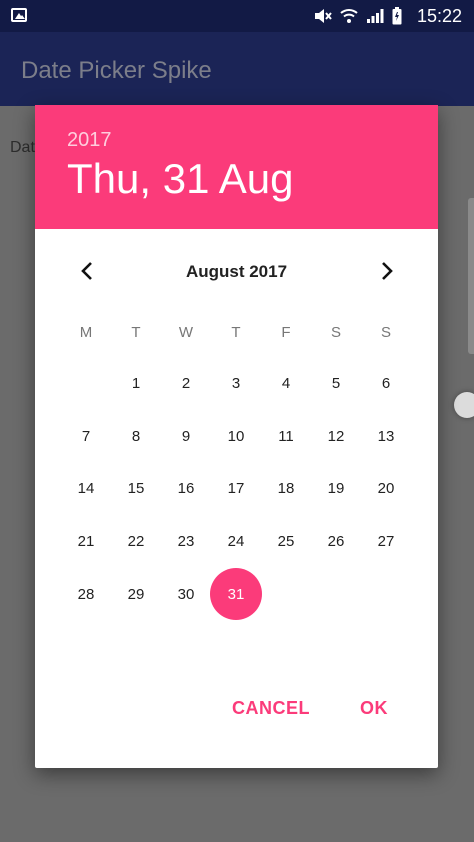 The image size is (474, 842). I want to click on day-cell: 4, so click(286, 383).